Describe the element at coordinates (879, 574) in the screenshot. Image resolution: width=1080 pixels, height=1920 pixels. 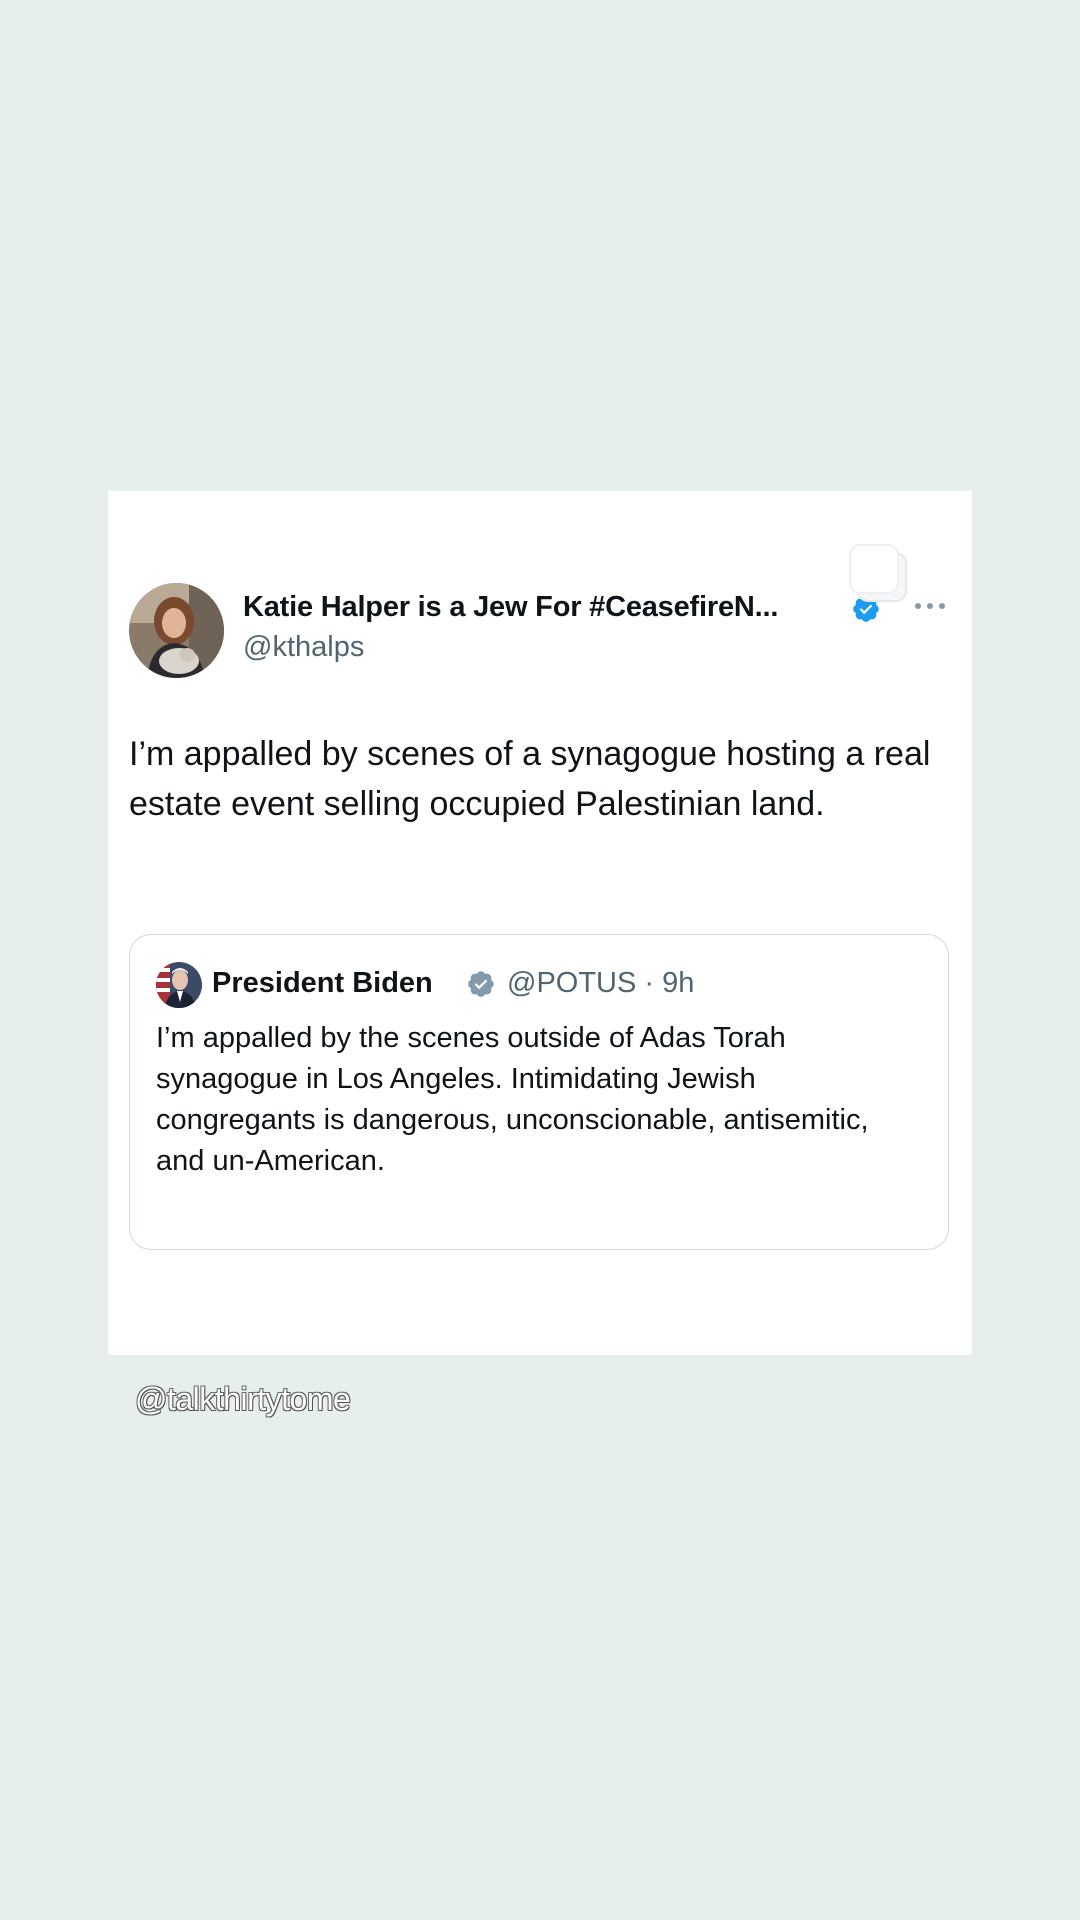
I see `copy-icon` at that location.